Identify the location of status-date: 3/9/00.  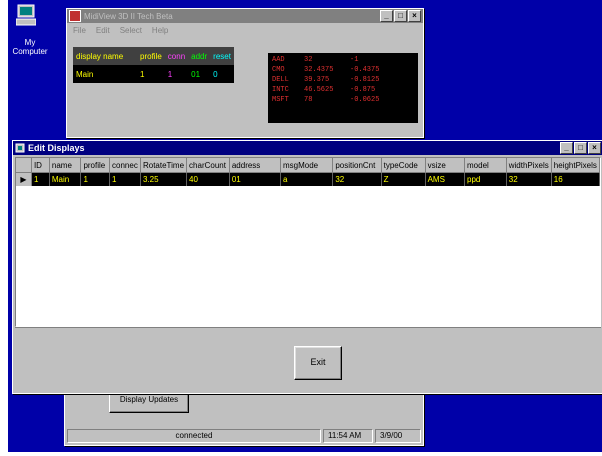
(398, 436).